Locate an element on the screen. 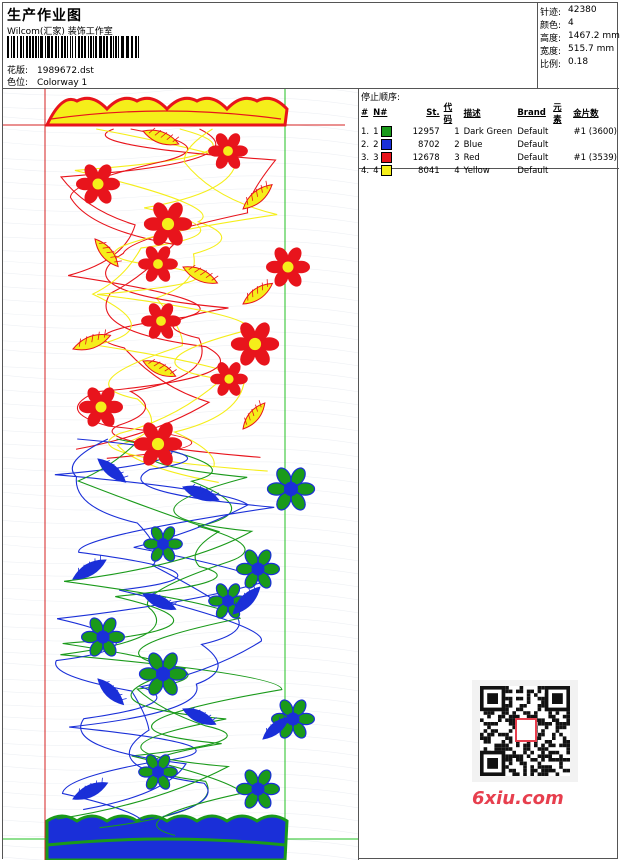 This screenshot has height=861, width=620. stat-colors: 颜色: 4 is located at coordinates (557, 24).